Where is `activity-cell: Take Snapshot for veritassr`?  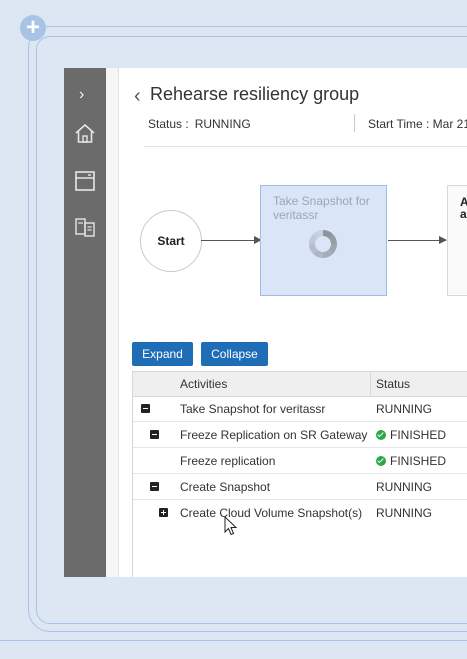 activity-cell: Take Snapshot for veritassr is located at coordinates (253, 409).